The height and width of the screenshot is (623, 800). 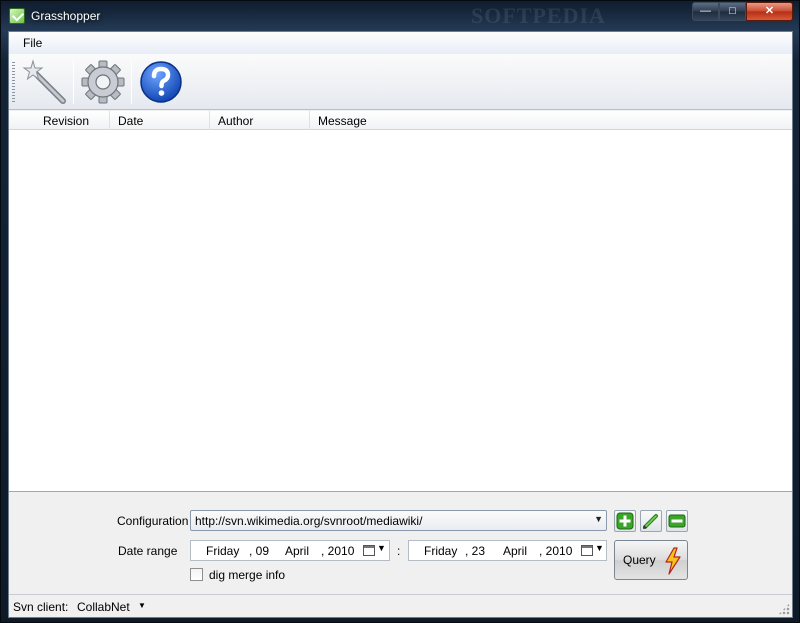 I want to click on column-revision: Revision, so click(x=66, y=121).